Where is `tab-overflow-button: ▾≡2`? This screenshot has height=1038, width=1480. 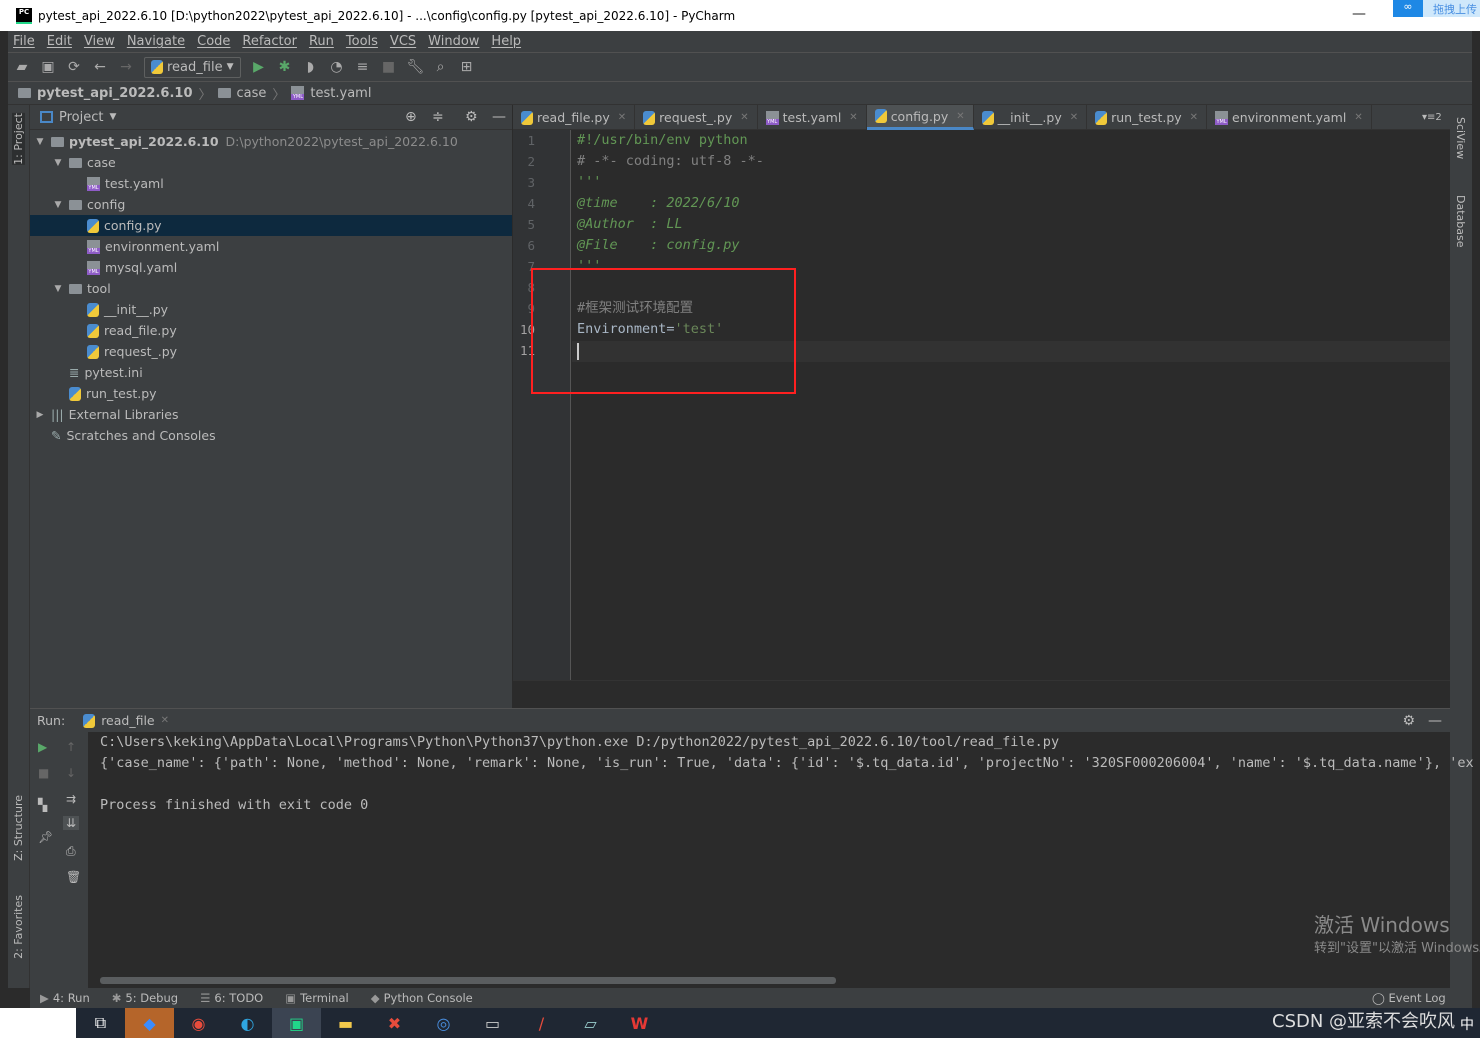 tab-overflow-button: ▾≡2 is located at coordinates (1432, 117).